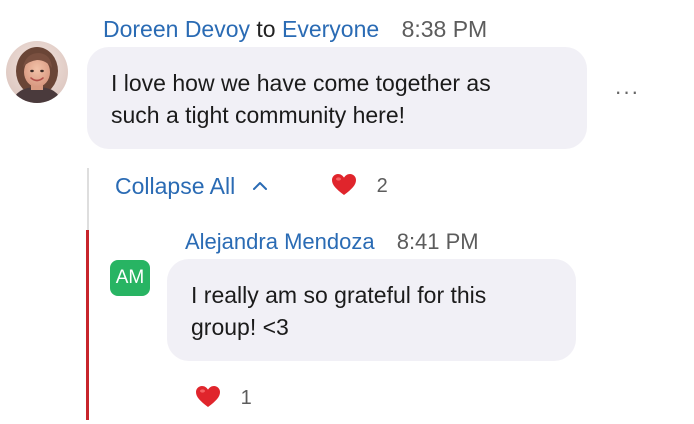 The height and width of the screenshot is (424, 694). I want to click on avatar-photo-icon, so click(37, 72).